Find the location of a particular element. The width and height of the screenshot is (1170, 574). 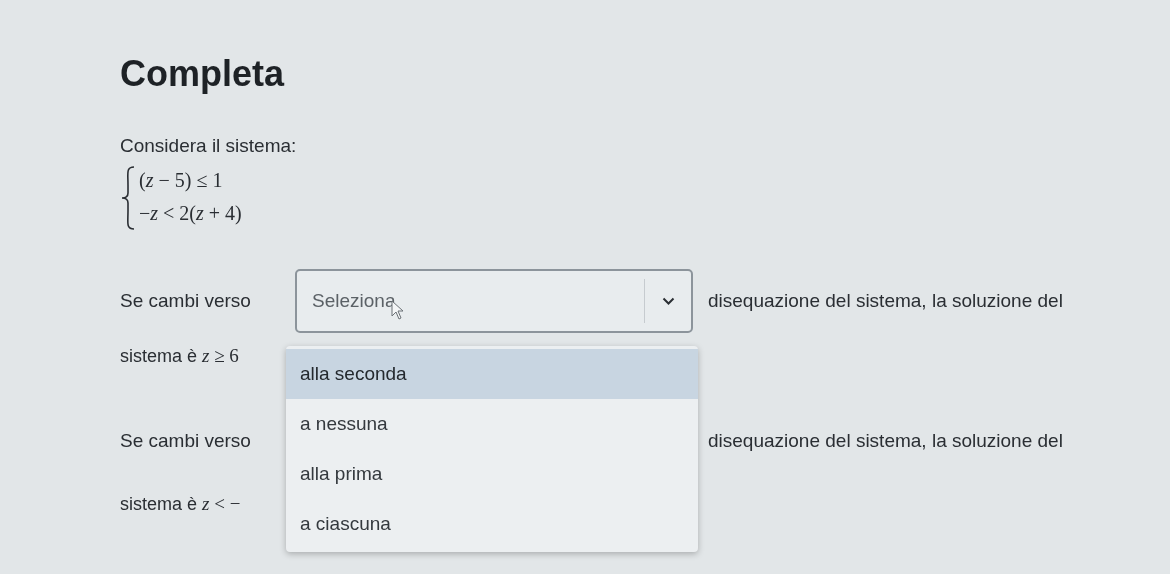

dropdown-option: a ciascuna is located at coordinates (492, 524).